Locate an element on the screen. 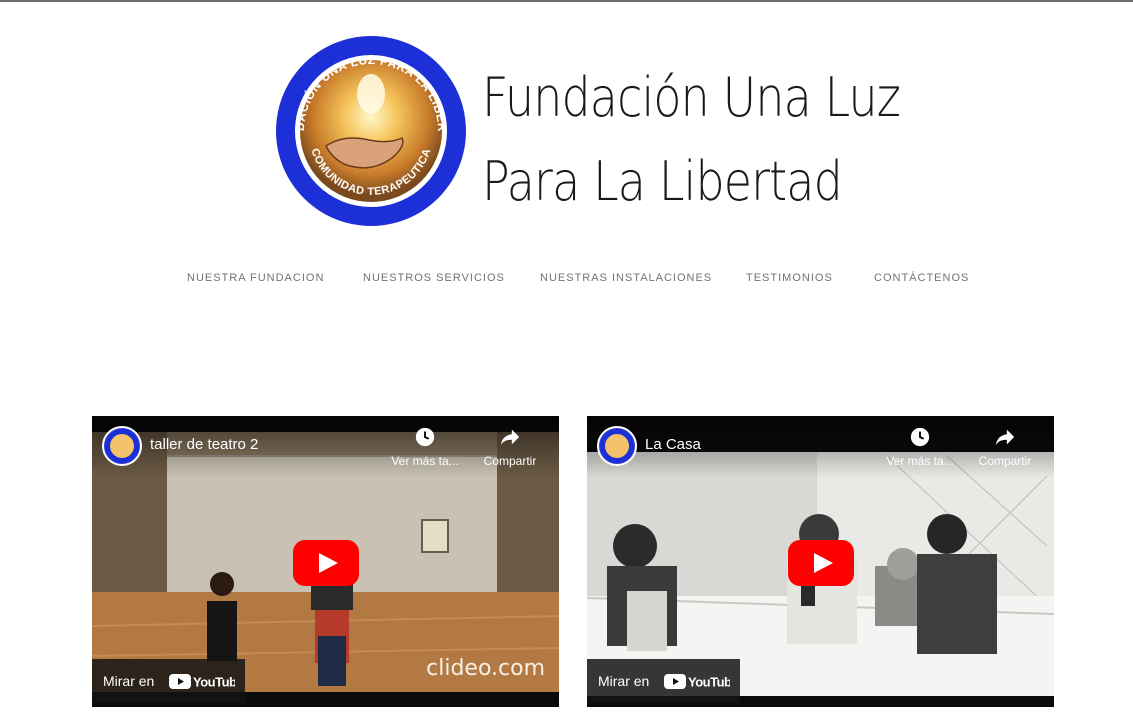  video-watermark: clideo.com is located at coordinates (485, 668).